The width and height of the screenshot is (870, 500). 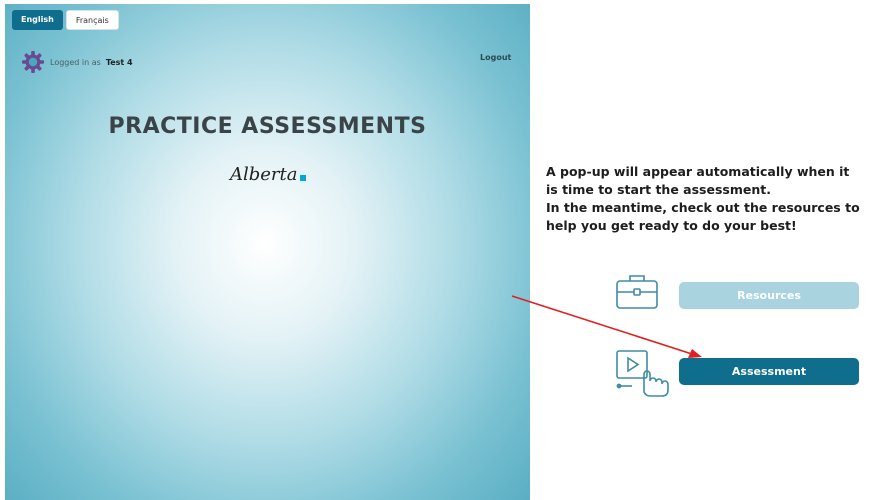 I want to click on alberta-logo: Alberta, so click(x=268, y=174).